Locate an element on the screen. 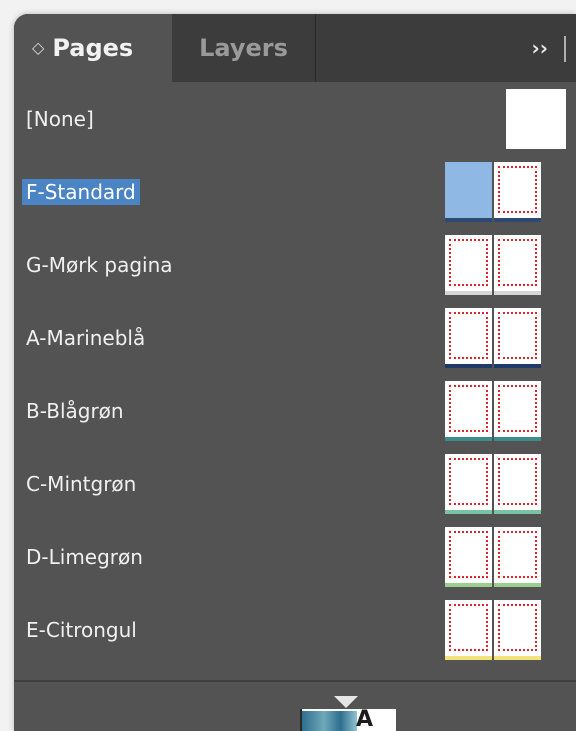 The width and height of the screenshot is (576, 731). section-divider is located at coordinates (295, 681).